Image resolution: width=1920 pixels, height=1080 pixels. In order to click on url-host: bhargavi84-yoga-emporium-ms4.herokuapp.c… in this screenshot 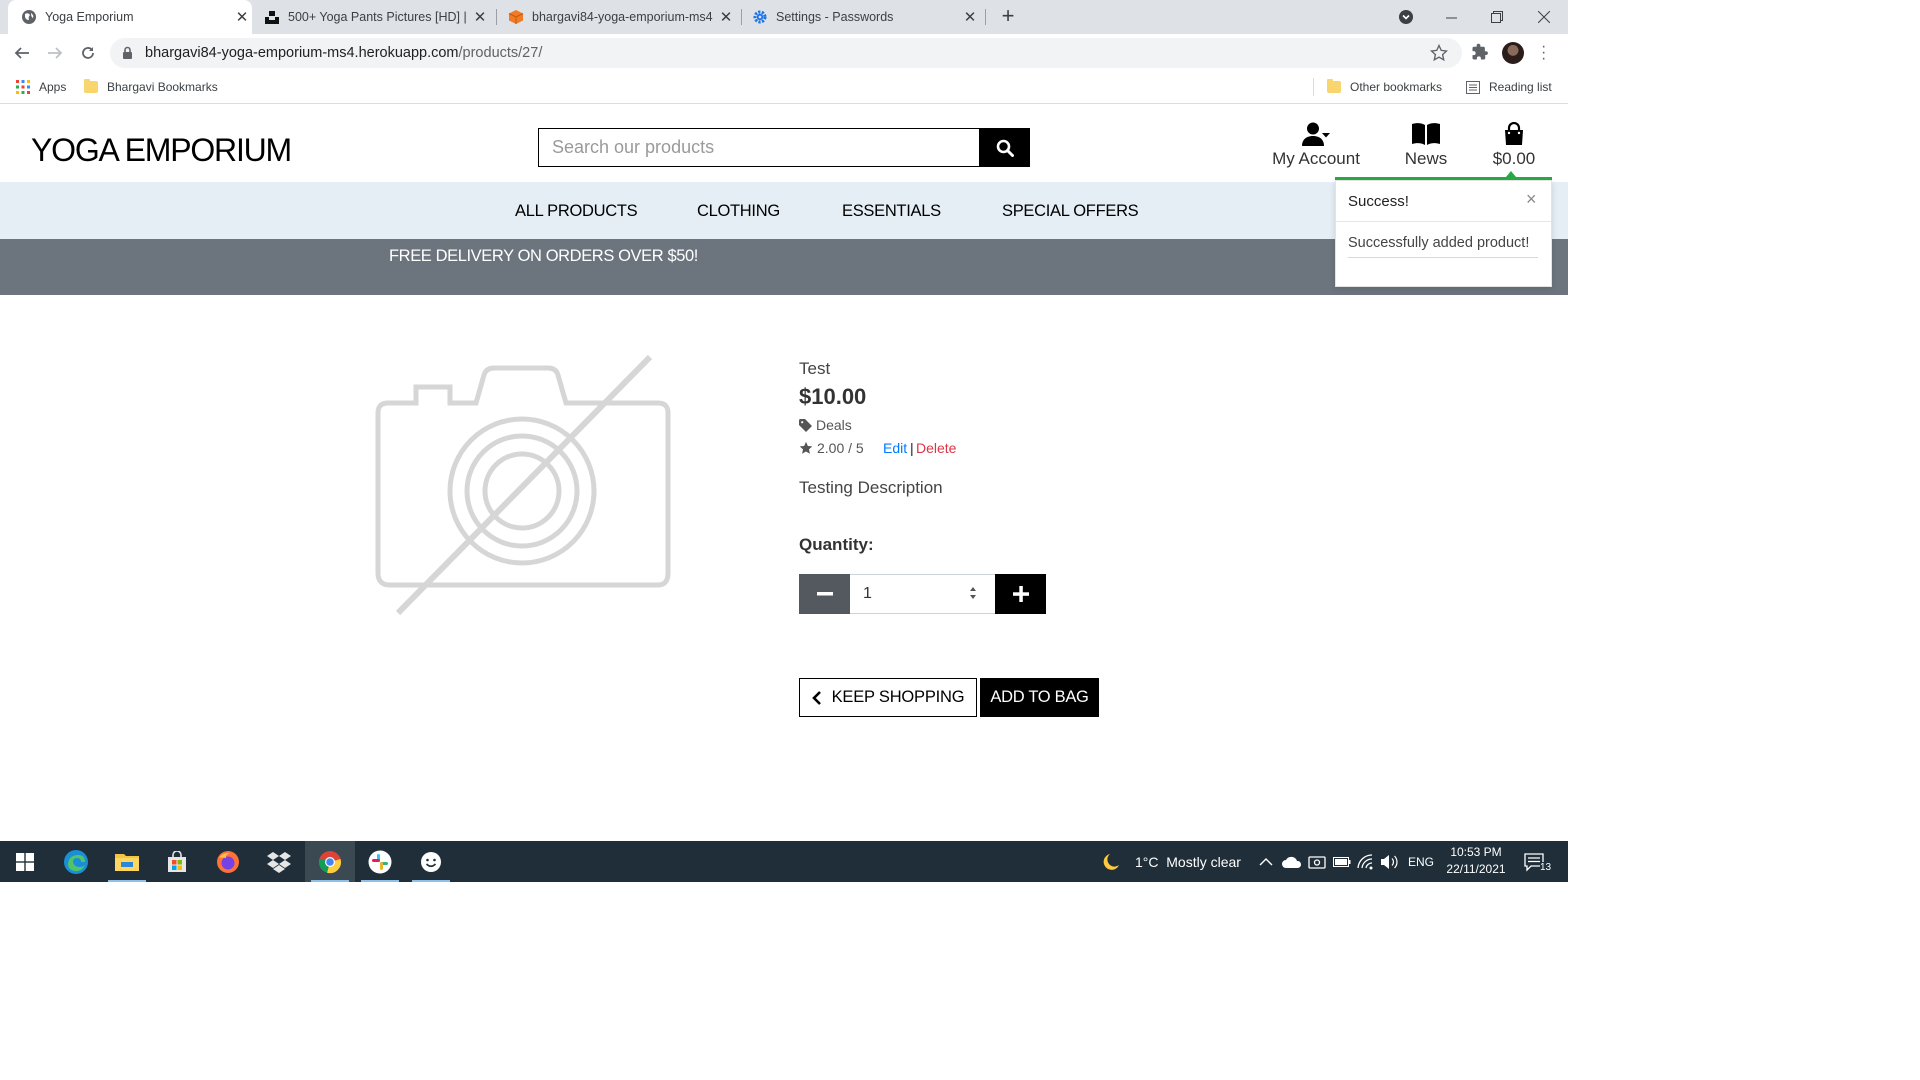, I will do `click(302, 53)`.